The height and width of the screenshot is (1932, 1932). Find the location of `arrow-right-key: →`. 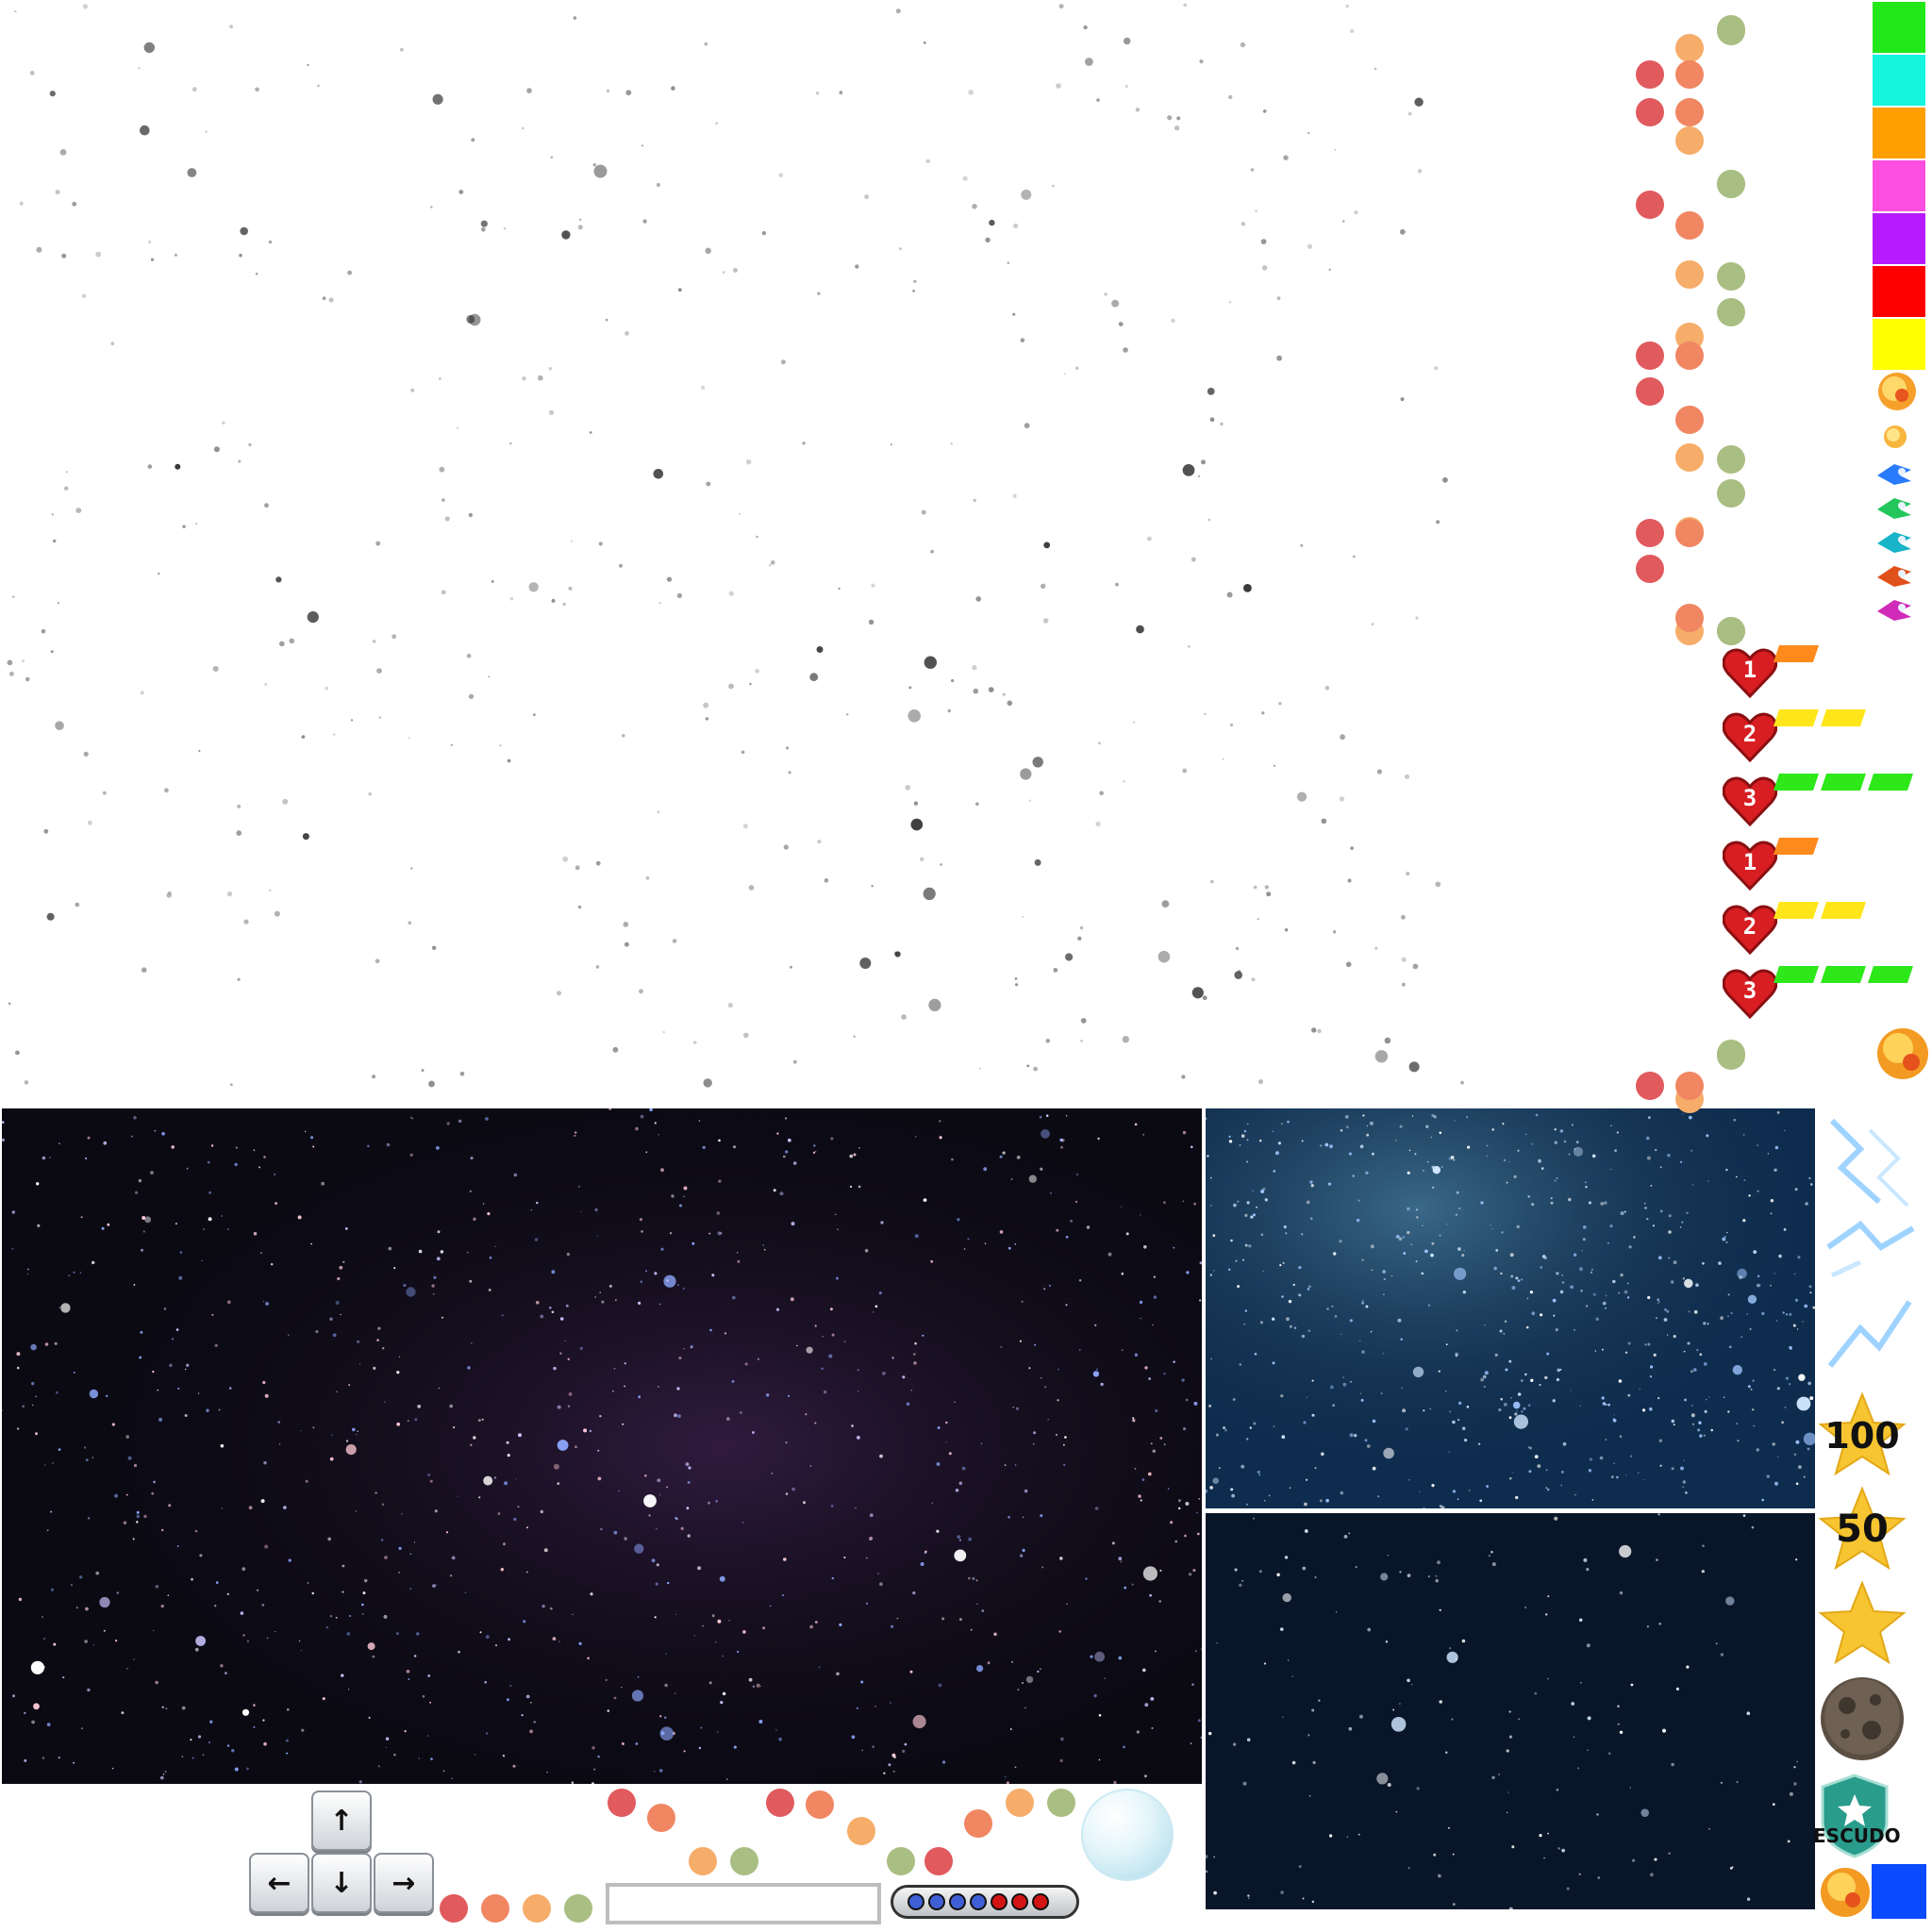

arrow-right-key: → is located at coordinates (404, 1883).